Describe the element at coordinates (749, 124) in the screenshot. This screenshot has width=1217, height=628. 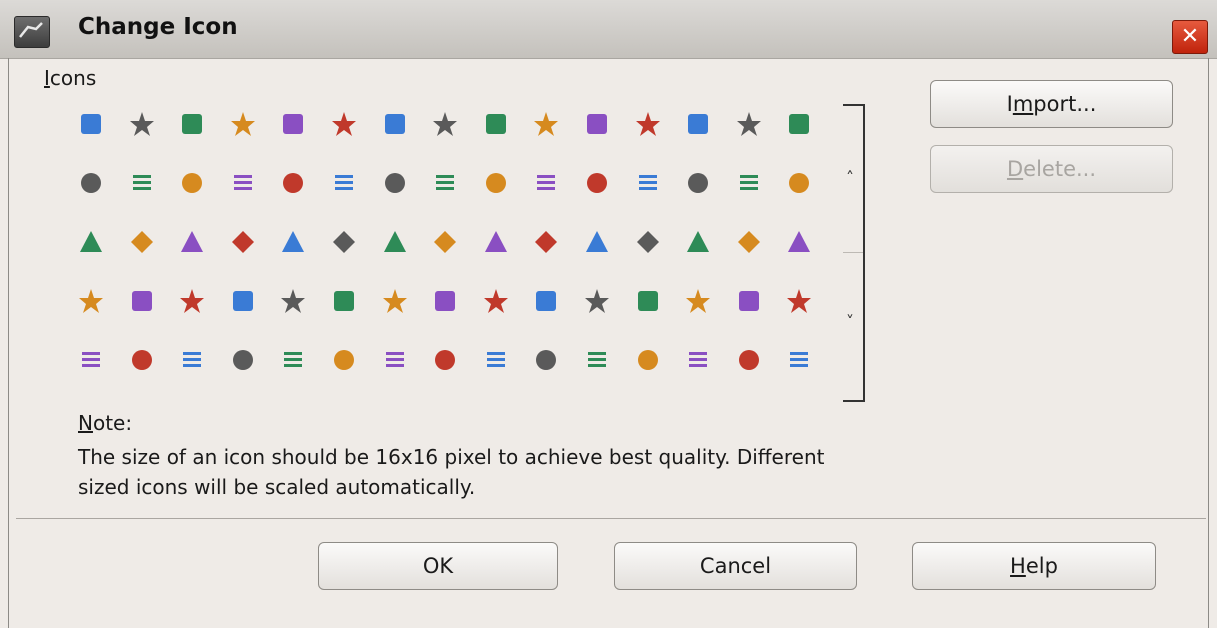
I see `square-blue-icon` at that location.